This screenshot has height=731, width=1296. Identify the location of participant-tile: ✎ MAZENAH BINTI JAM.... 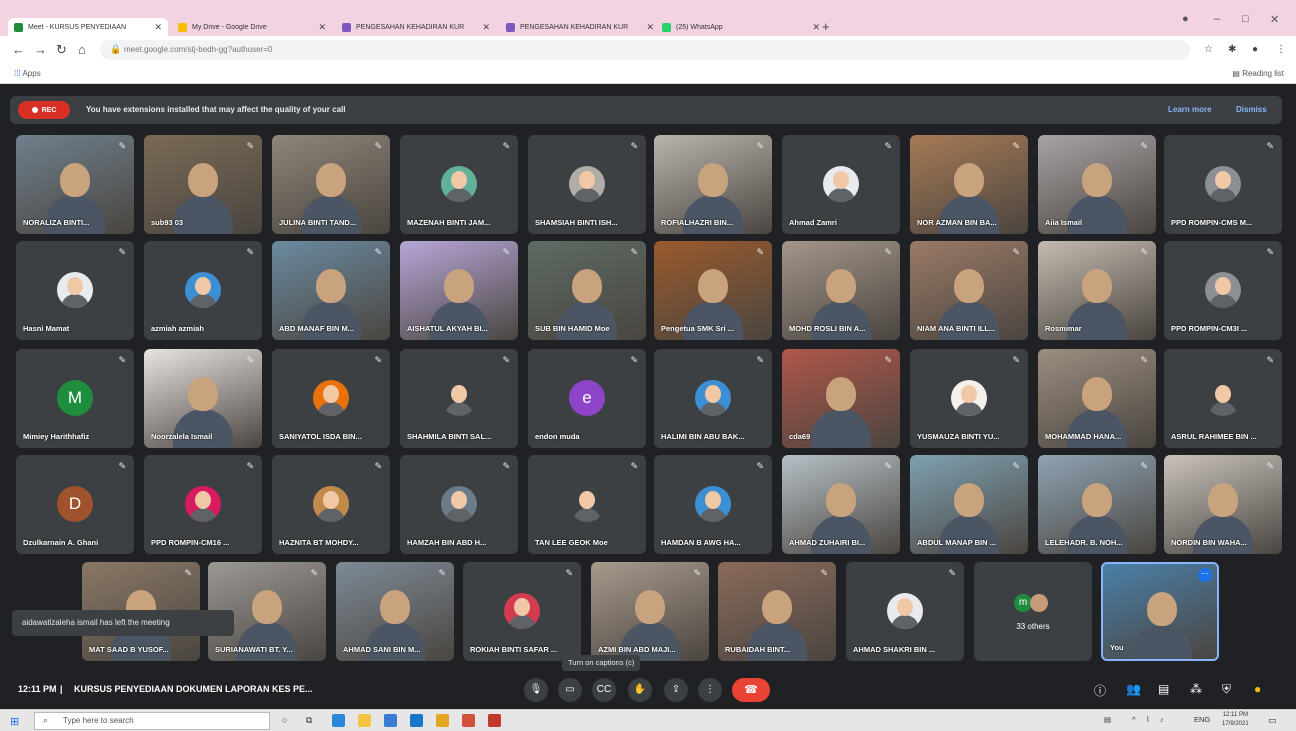
(459, 184).